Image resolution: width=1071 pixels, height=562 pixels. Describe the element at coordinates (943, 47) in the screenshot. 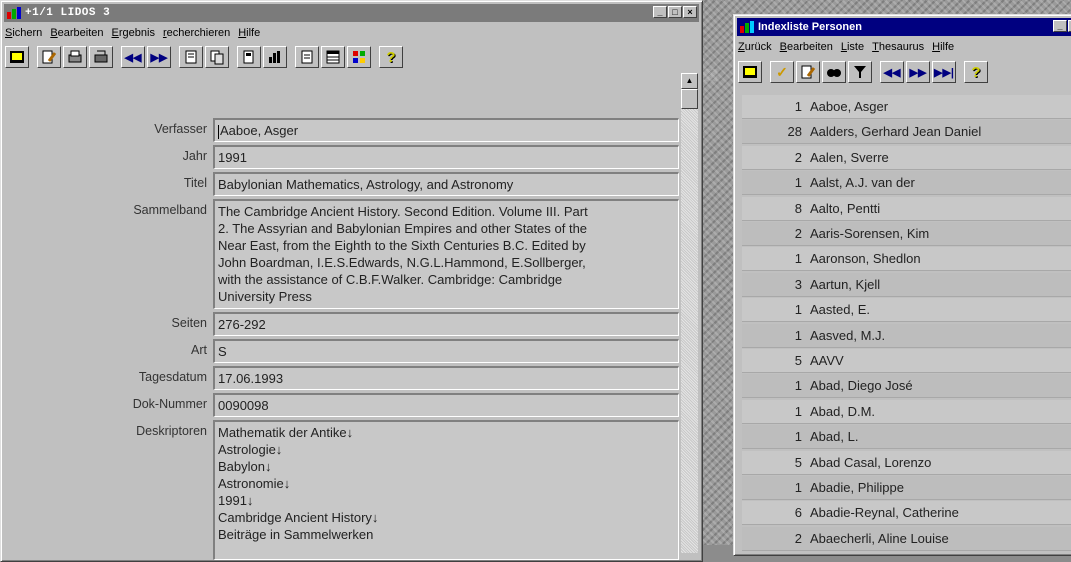

I see `index-menu-hilfe: Hilfe` at that location.